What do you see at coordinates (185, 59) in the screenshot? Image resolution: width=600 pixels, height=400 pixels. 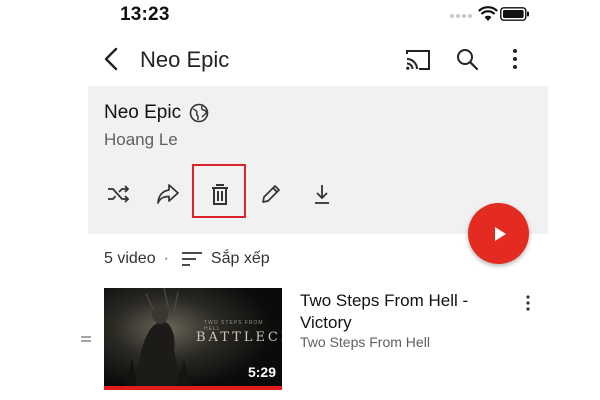 I see `page-title: Neo Epic` at bounding box center [185, 59].